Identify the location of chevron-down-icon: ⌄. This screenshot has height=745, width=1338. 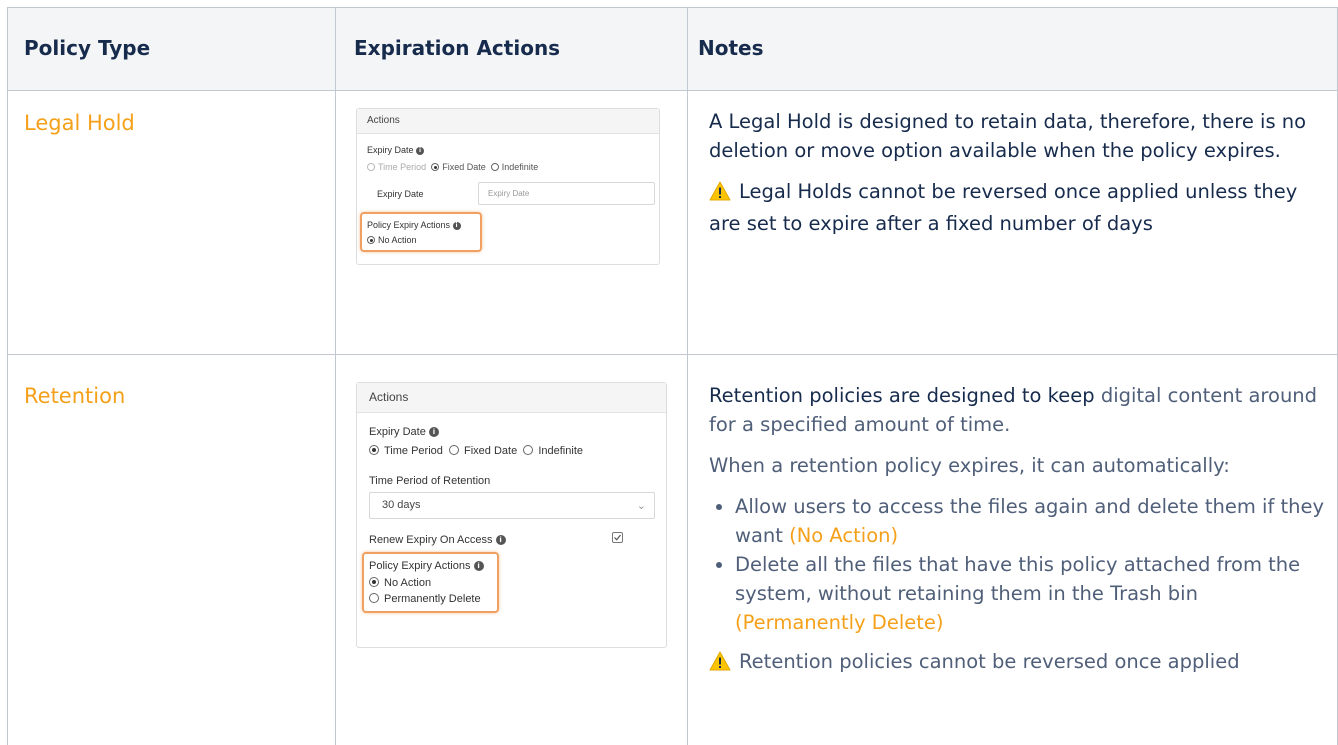
(641, 506).